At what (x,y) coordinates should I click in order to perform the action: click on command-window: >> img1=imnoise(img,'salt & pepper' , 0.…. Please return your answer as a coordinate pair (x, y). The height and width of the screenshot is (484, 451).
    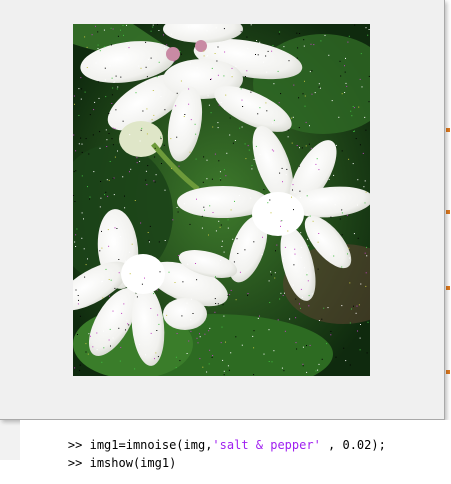
    Looking at the image, I should click on (235, 445).